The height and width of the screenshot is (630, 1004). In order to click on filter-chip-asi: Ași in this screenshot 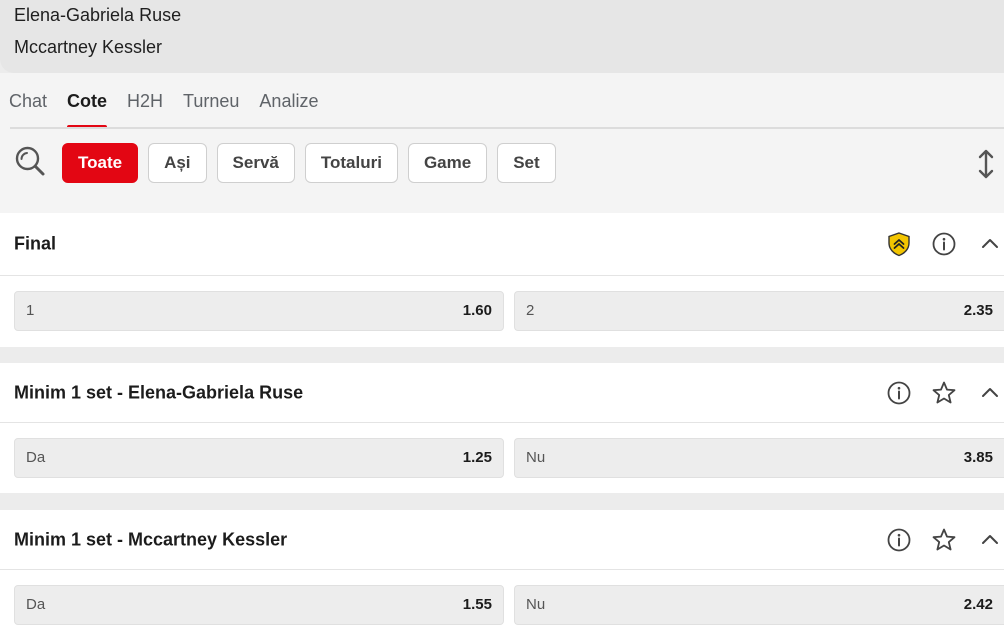, I will do `click(177, 163)`.